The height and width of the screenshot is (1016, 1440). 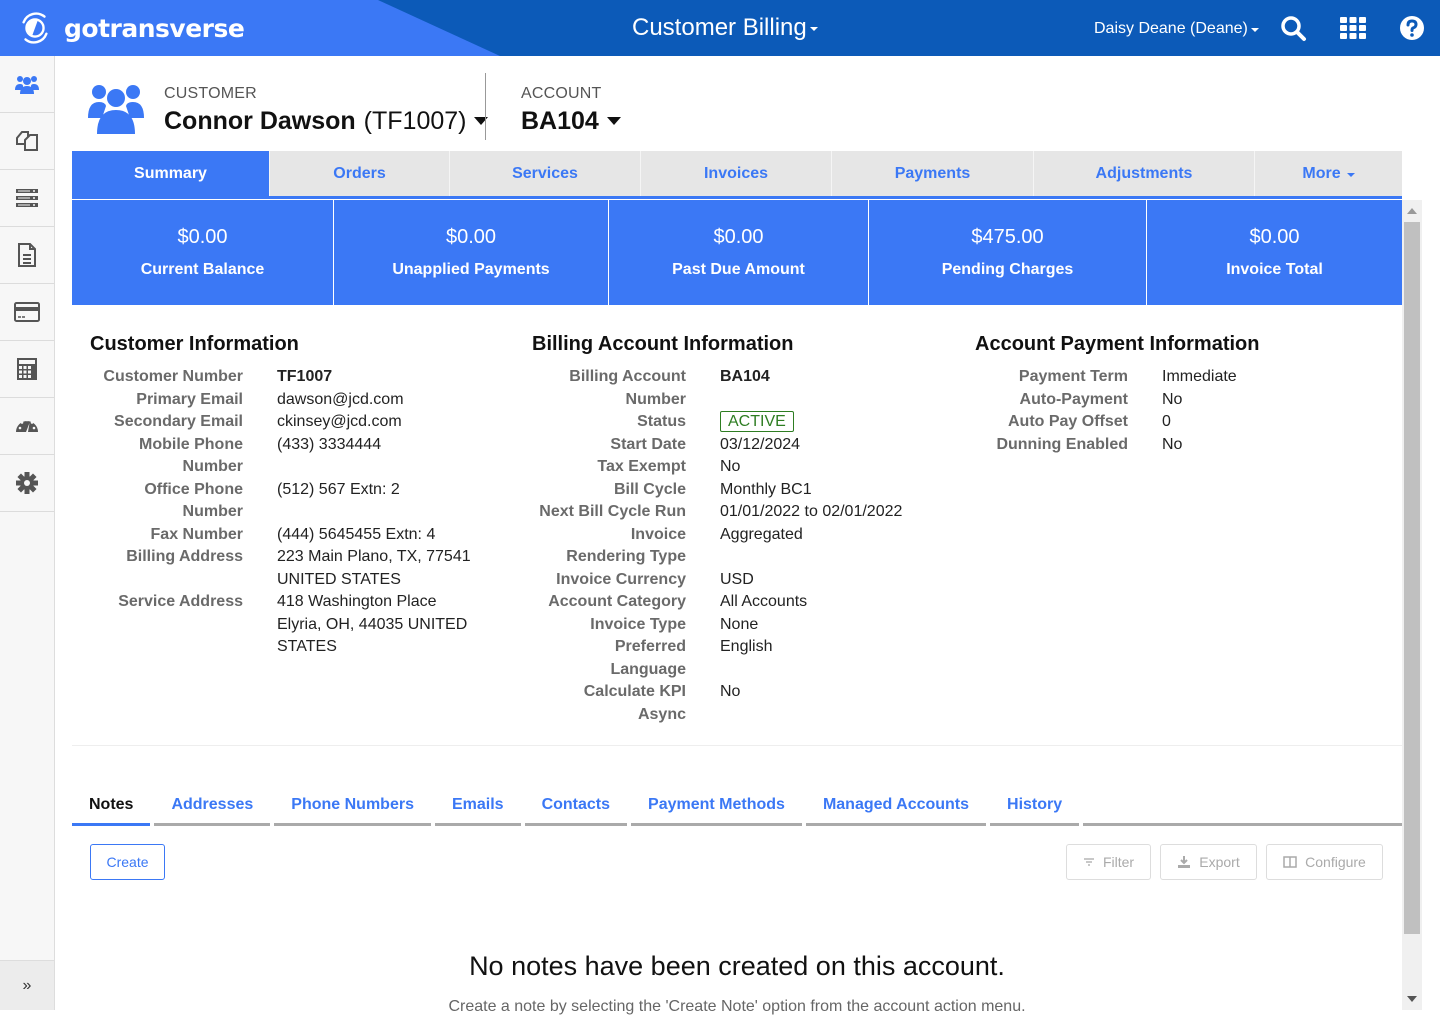 What do you see at coordinates (933, 173) in the screenshot?
I see `tab-payments: Payments` at bounding box center [933, 173].